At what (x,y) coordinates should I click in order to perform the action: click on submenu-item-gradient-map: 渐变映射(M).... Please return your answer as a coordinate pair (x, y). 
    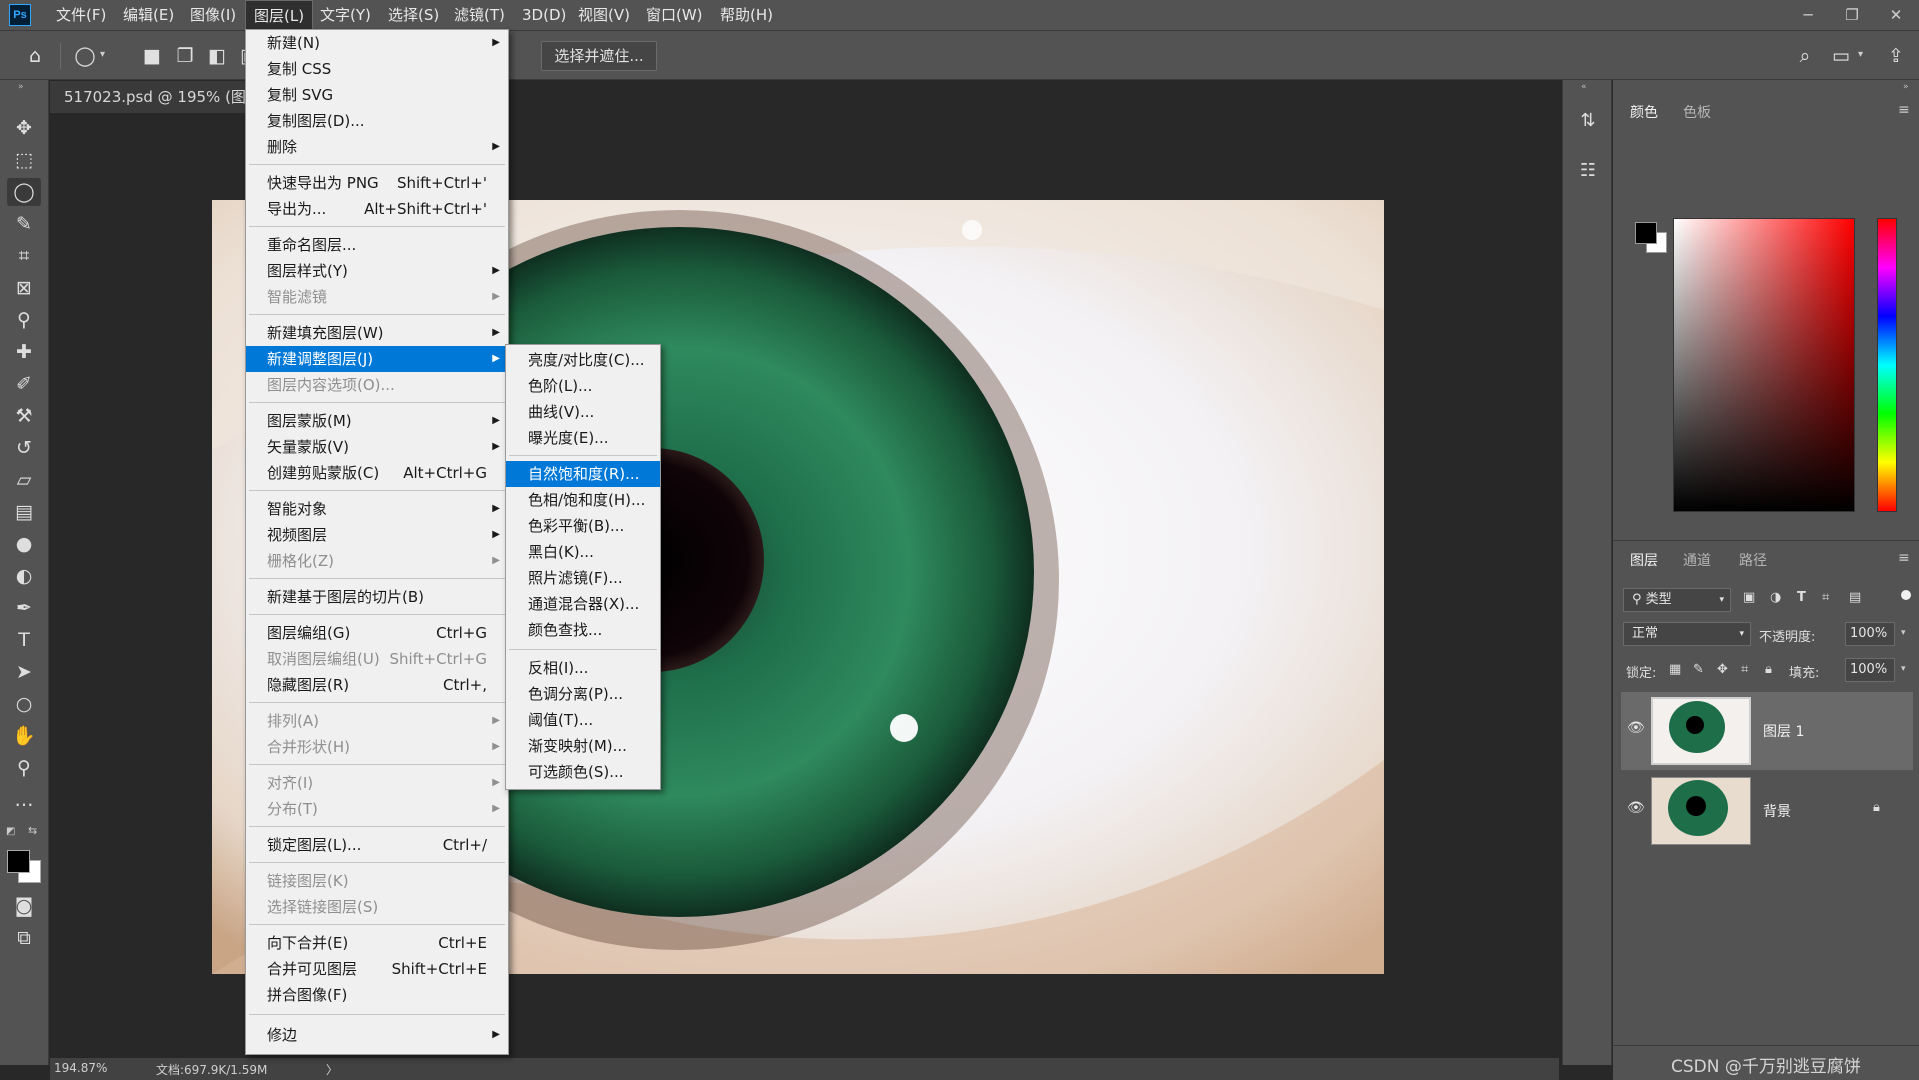
    Looking at the image, I should click on (583, 746).